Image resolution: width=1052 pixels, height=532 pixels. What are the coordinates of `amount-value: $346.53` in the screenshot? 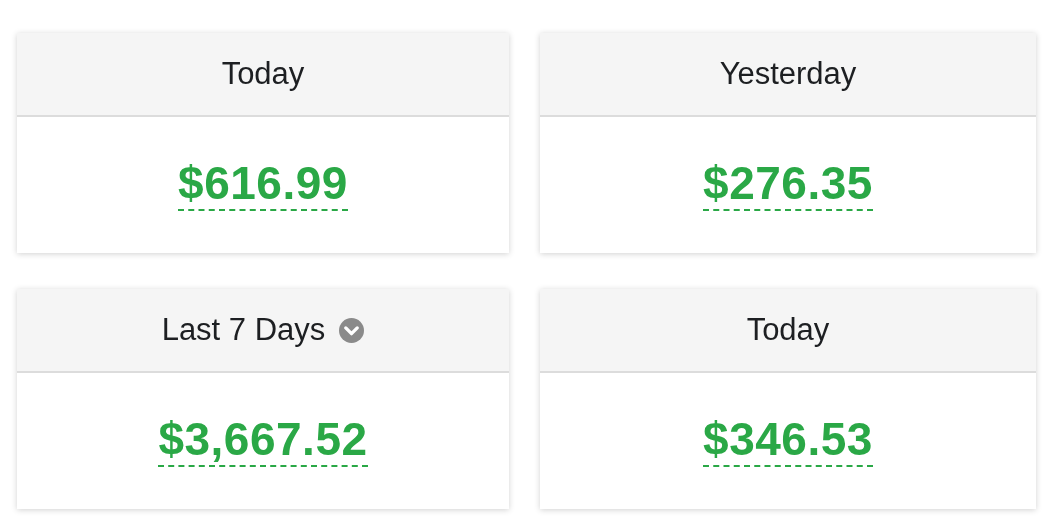 It's located at (788, 441).